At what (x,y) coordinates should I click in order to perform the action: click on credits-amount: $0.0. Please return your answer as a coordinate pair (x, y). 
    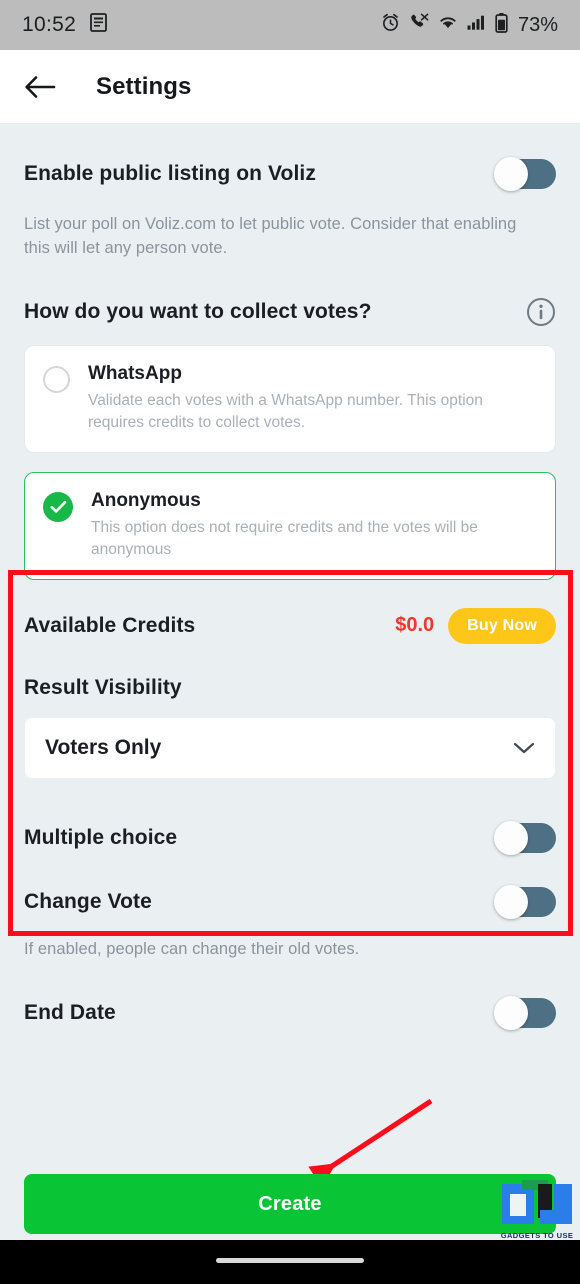
    Looking at the image, I should click on (415, 625).